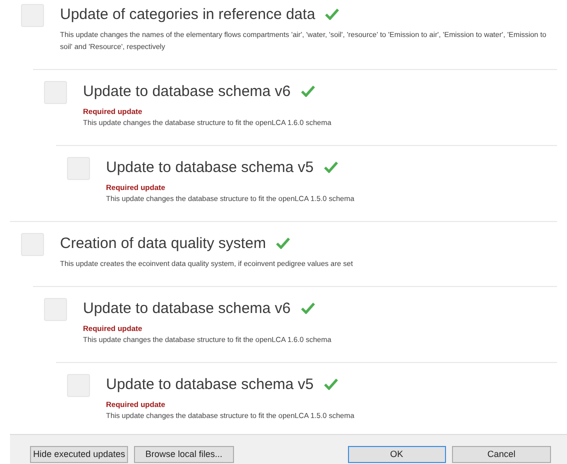 The image size is (567, 464). Describe the element at coordinates (163, 243) in the screenshot. I see `update-title: Creation of data quality system` at that location.